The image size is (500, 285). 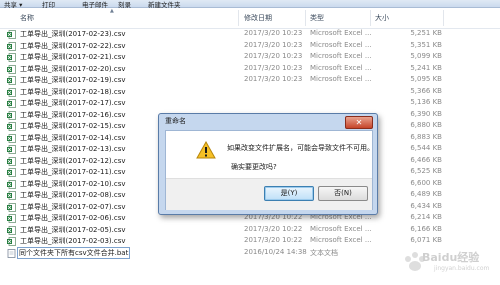 What do you see at coordinates (73, 195) in the screenshot?
I see `file-name: 工单导出_深圳(2017-02-08).csv` at bounding box center [73, 195].